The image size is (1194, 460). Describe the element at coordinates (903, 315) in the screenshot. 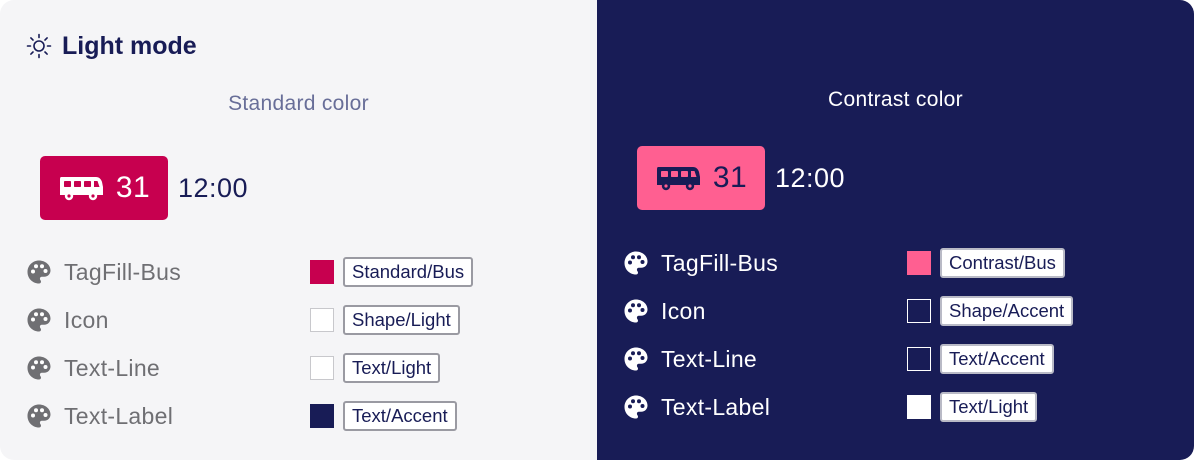

I see `token-row: Icon Shape/Accent` at that location.